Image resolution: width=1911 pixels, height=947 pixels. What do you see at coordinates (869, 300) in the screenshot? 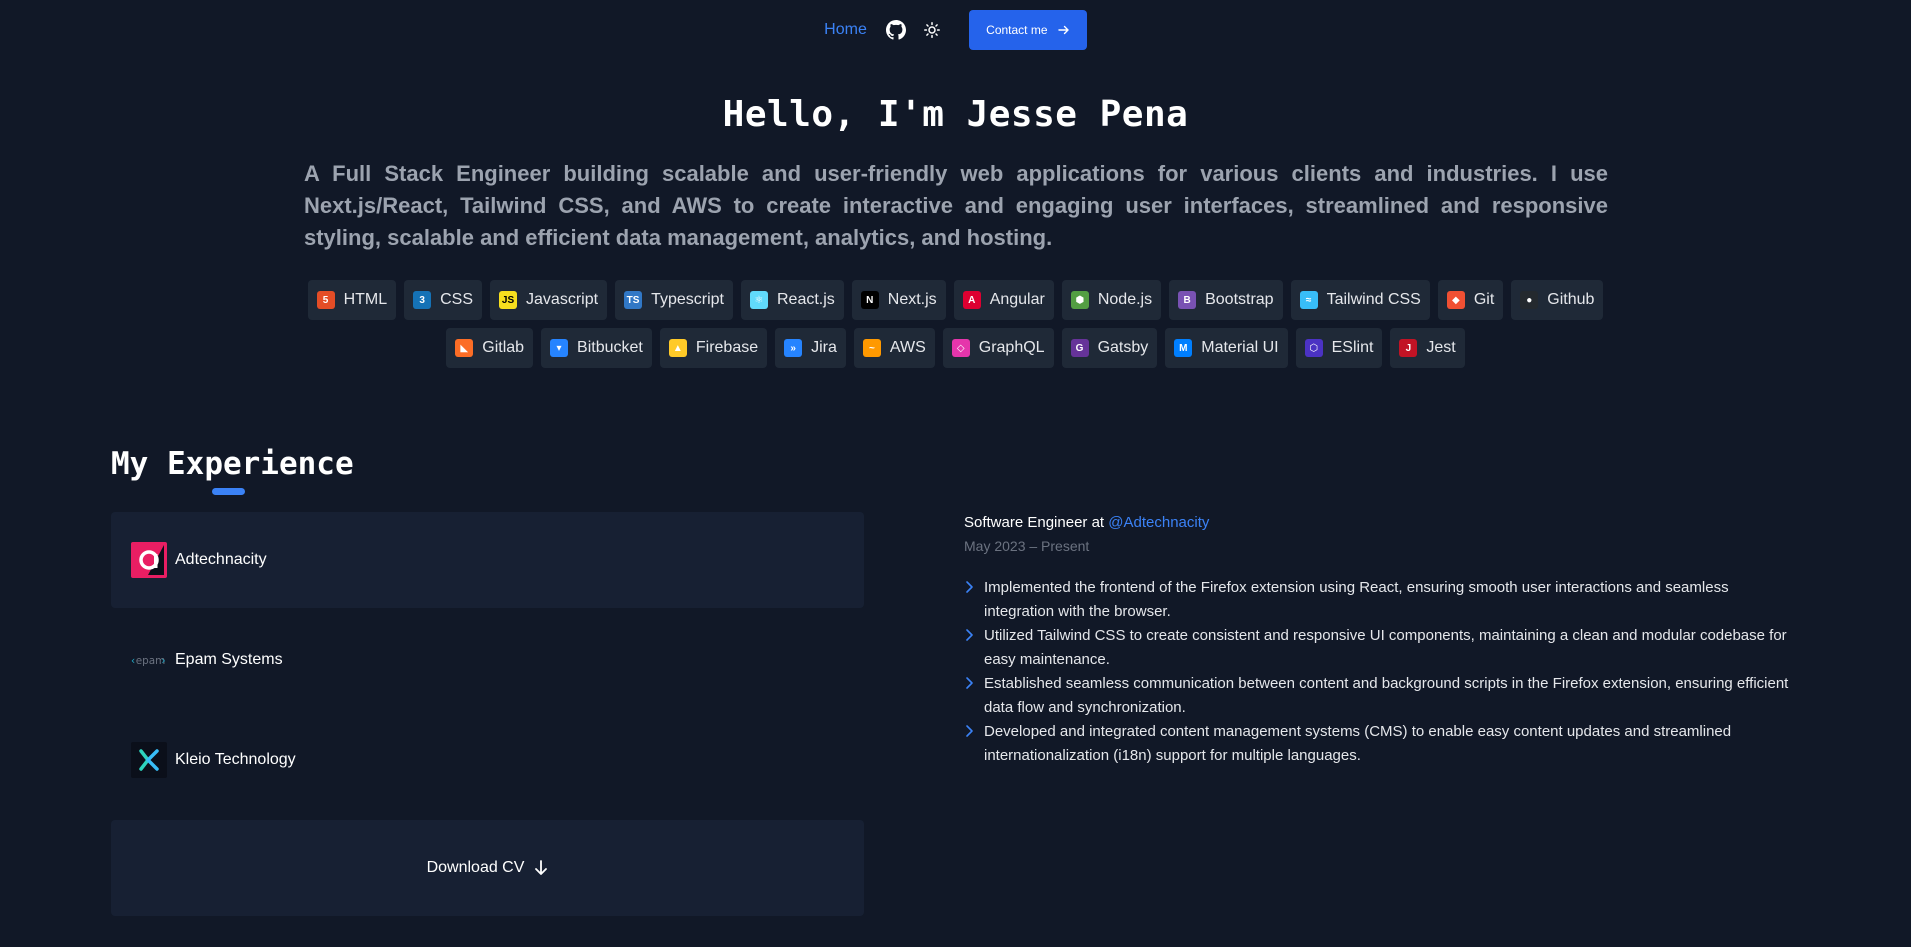
I see `nextjs-icon: N` at bounding box center [869, 300].